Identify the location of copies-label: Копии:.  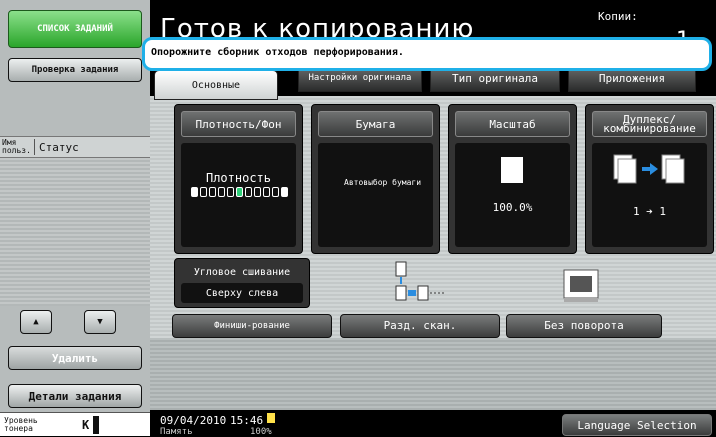
(618, 16).